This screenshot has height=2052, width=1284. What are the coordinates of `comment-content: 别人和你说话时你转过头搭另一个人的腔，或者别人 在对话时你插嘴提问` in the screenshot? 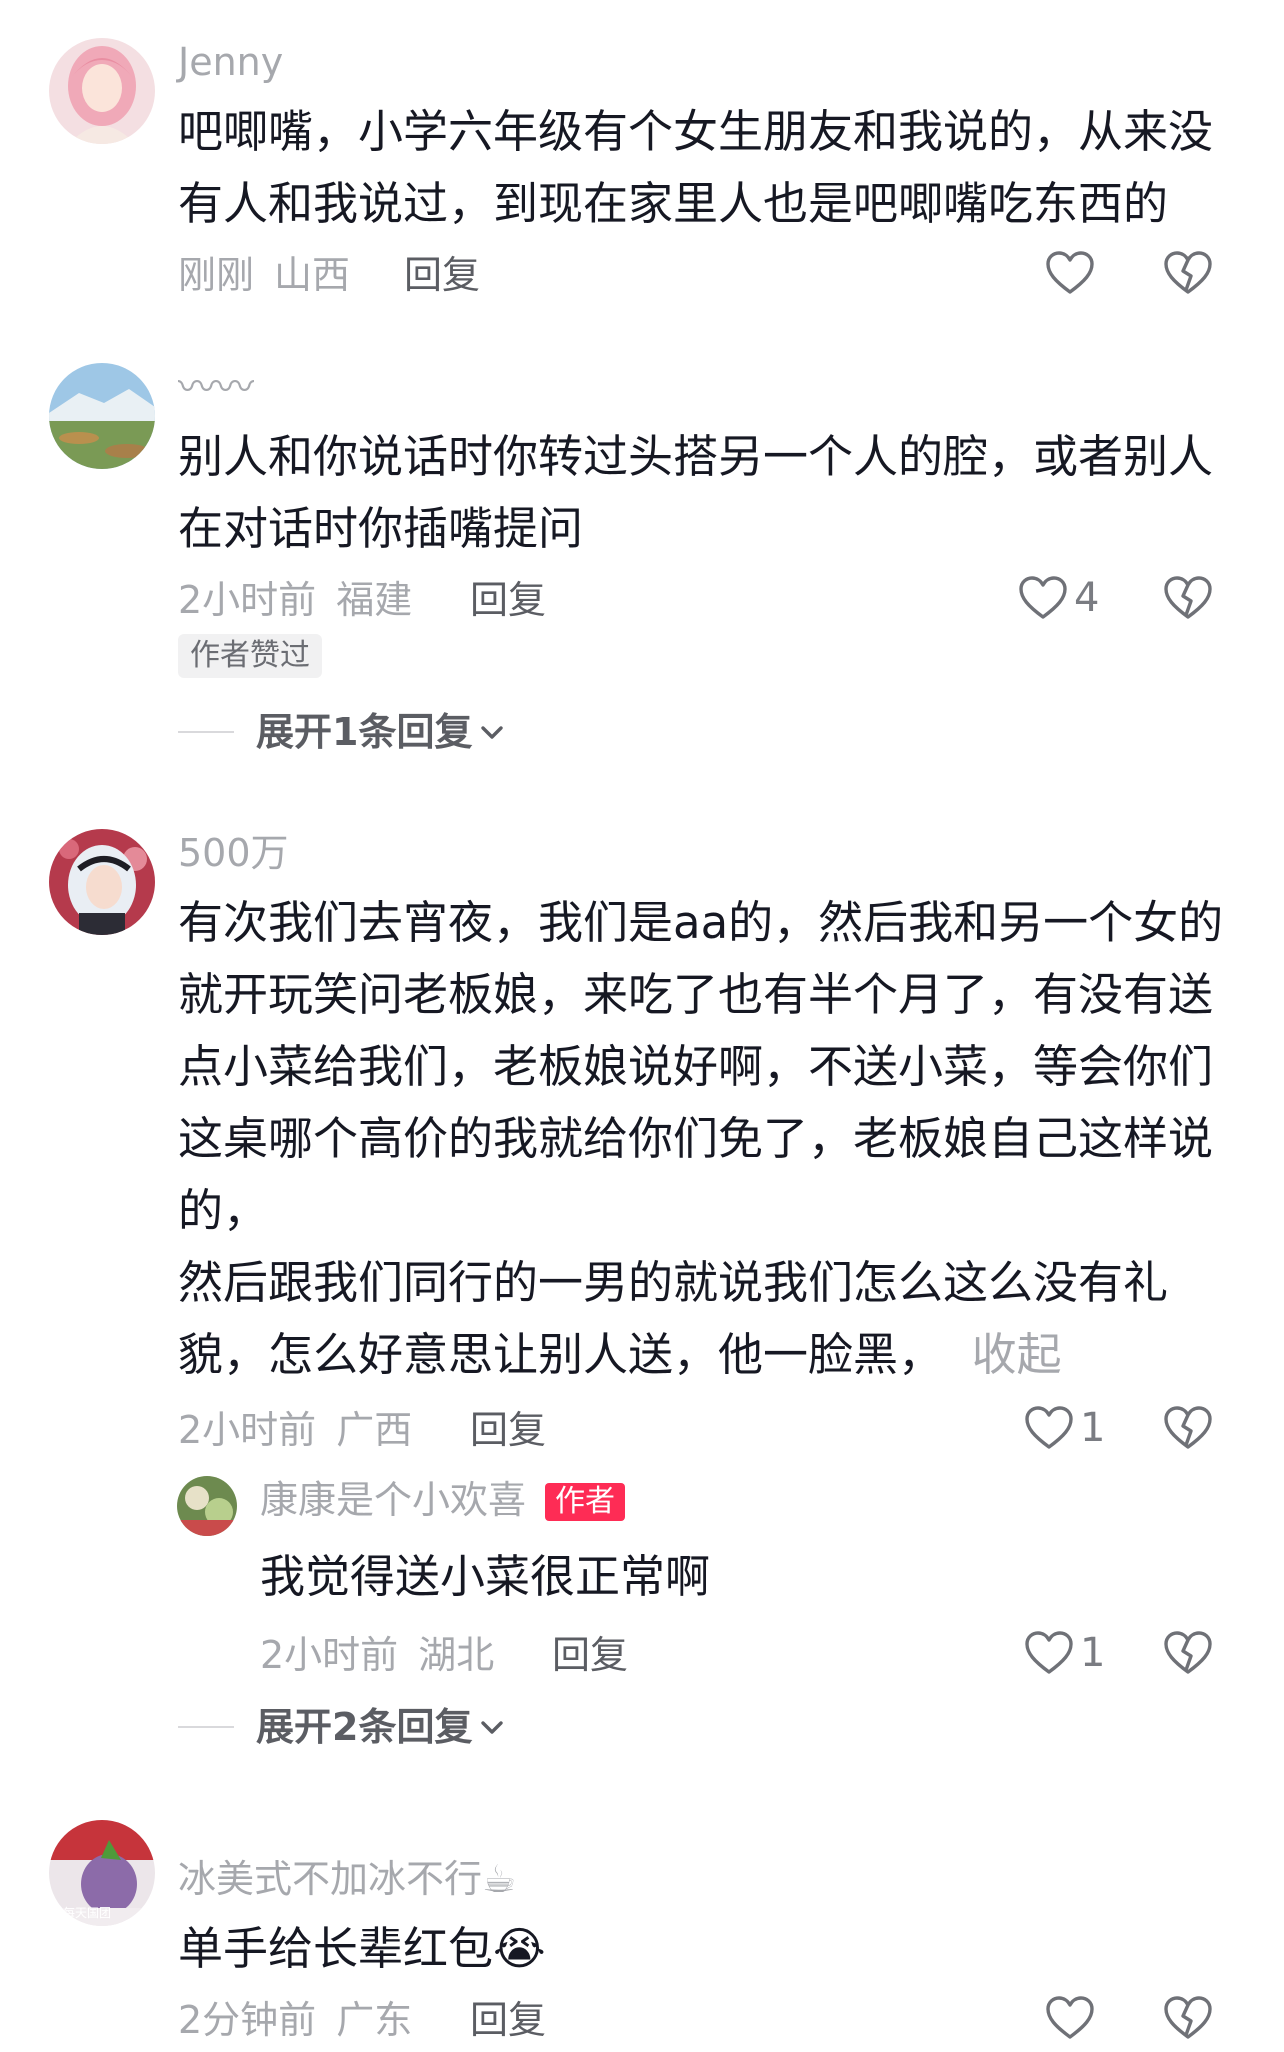 It's located at (696, 492).